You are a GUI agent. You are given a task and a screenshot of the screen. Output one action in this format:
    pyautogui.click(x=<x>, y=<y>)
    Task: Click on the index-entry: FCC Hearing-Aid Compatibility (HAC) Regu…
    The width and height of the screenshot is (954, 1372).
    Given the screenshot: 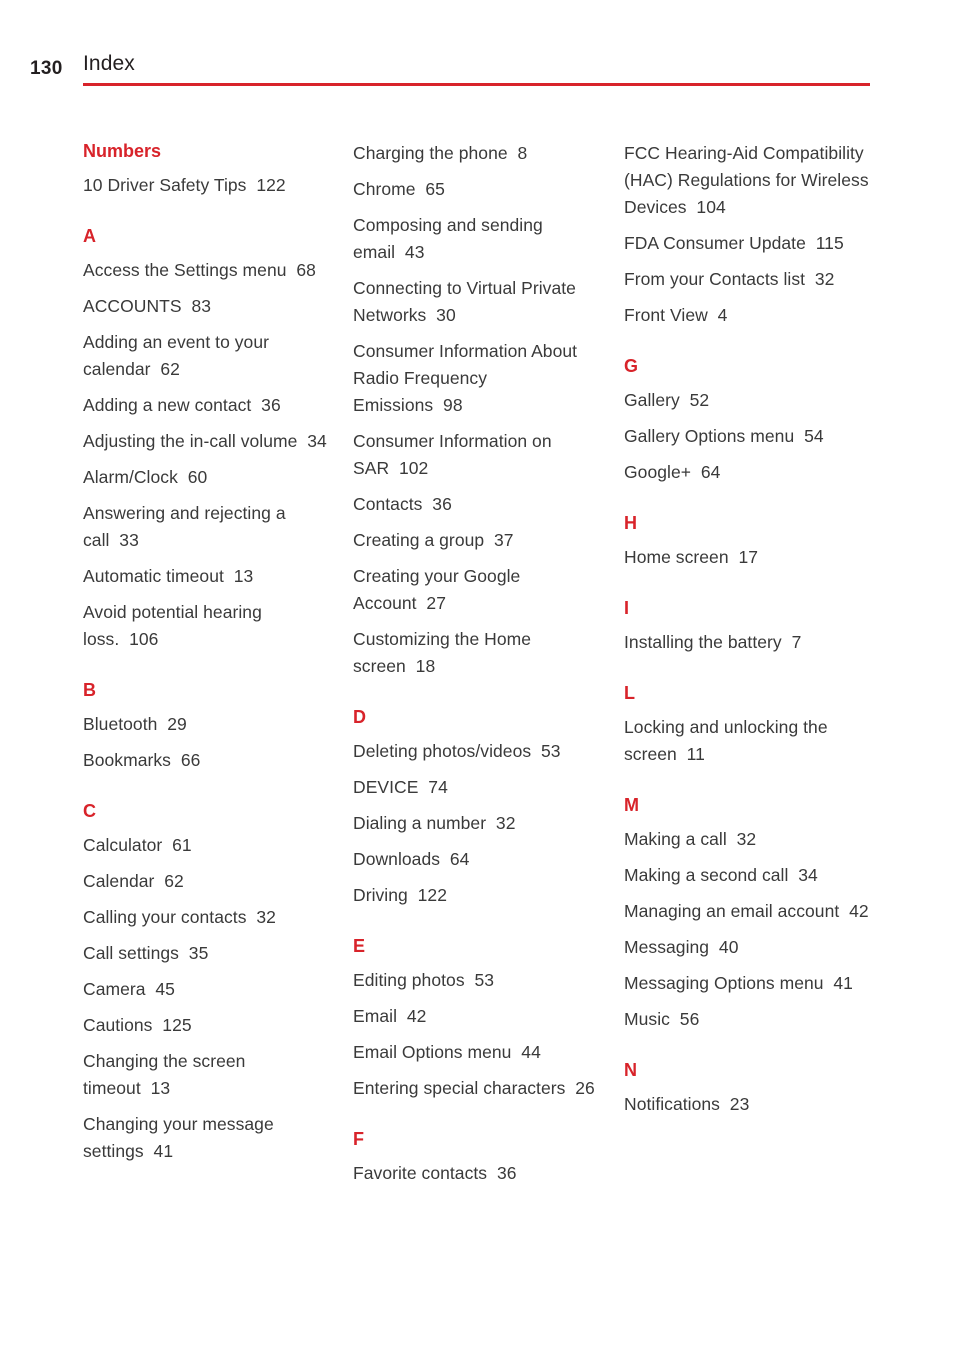 What is the action you would take?
    pyautogui.click(x=746, y=180)
    